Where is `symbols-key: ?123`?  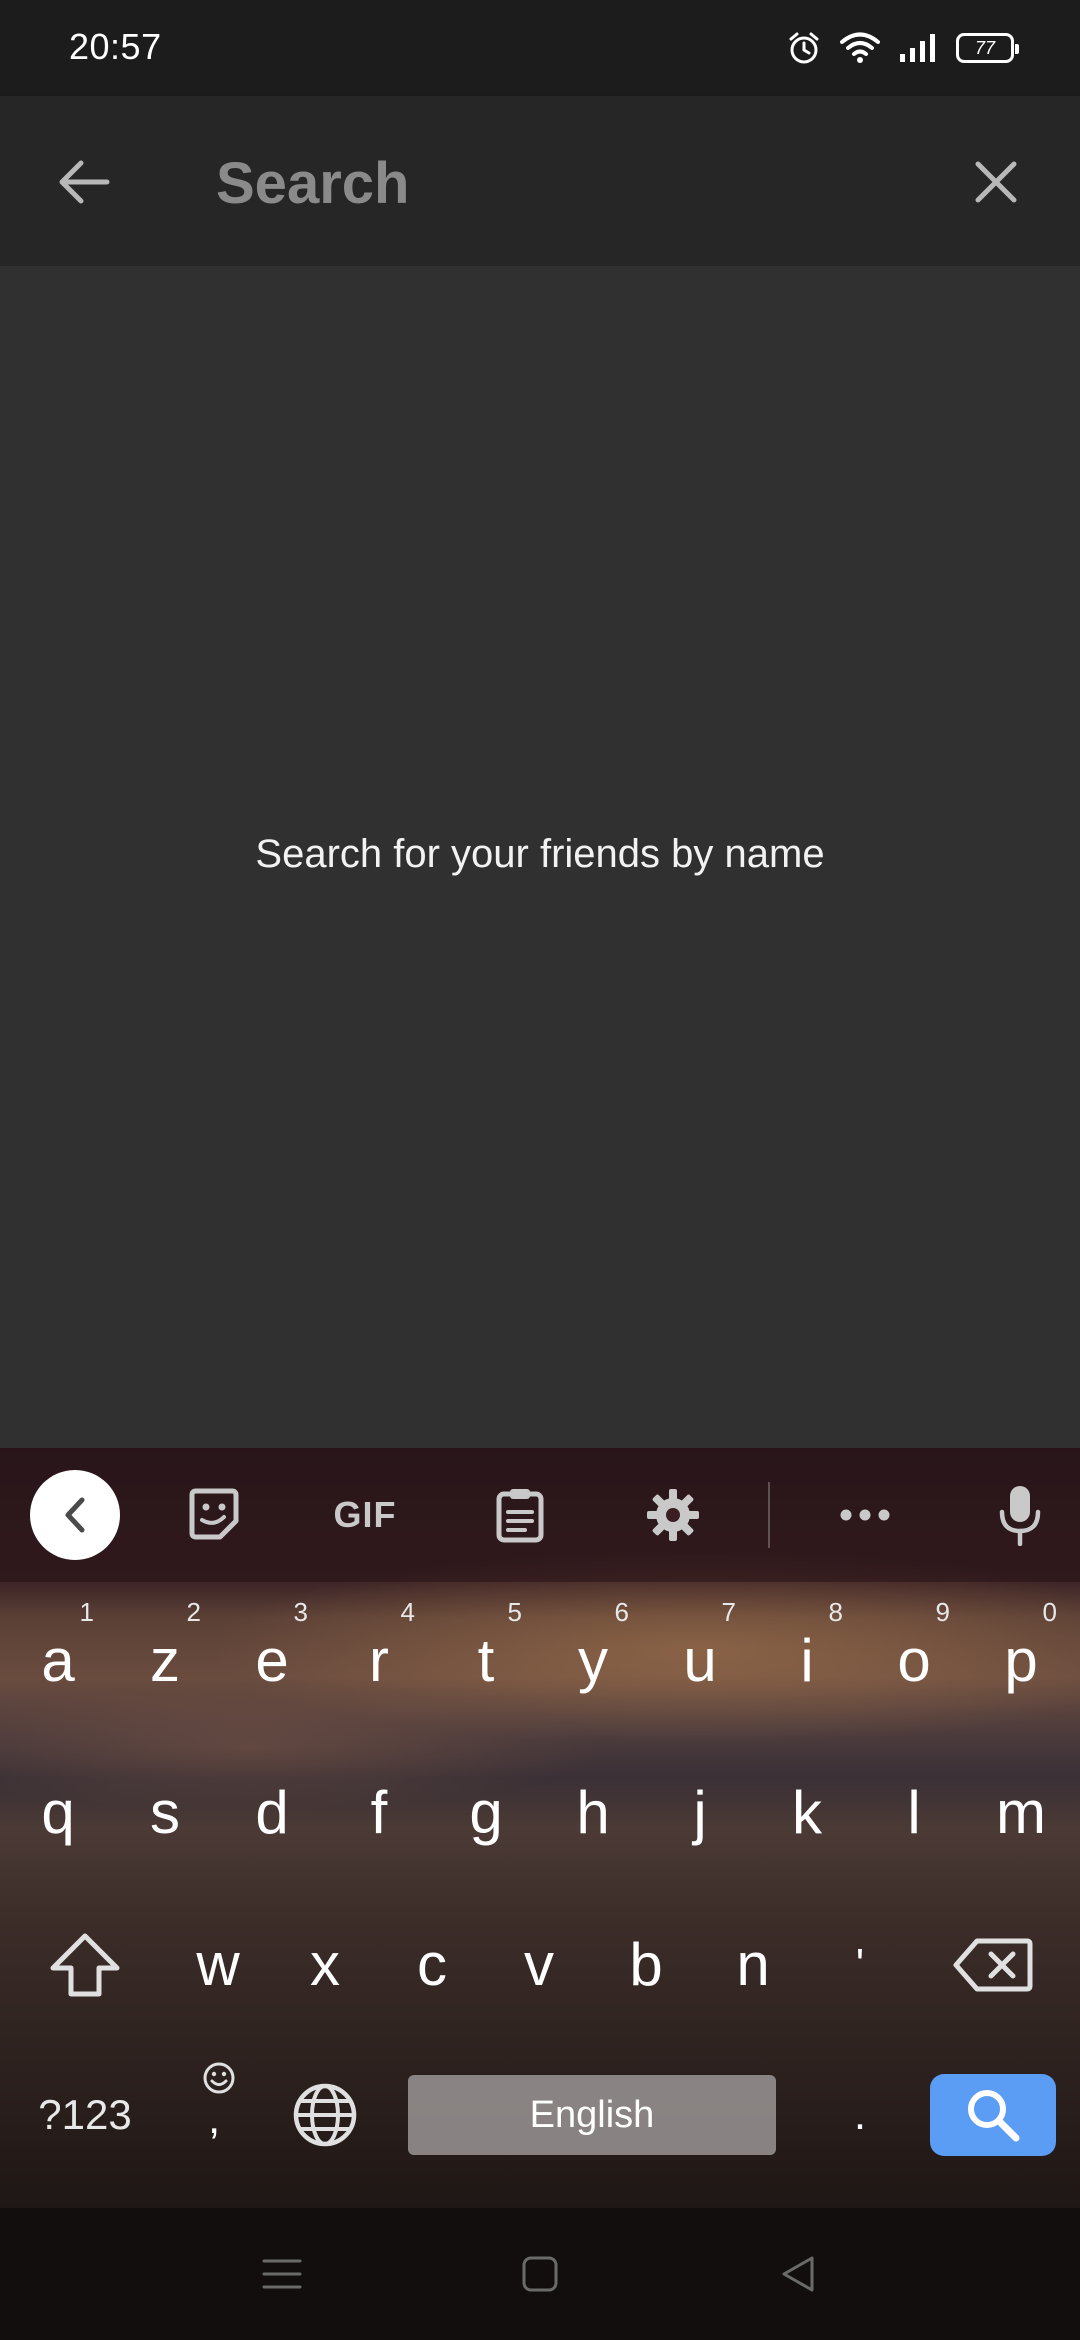 symbols-key: ?123 is located at coordinates (85, 2115).